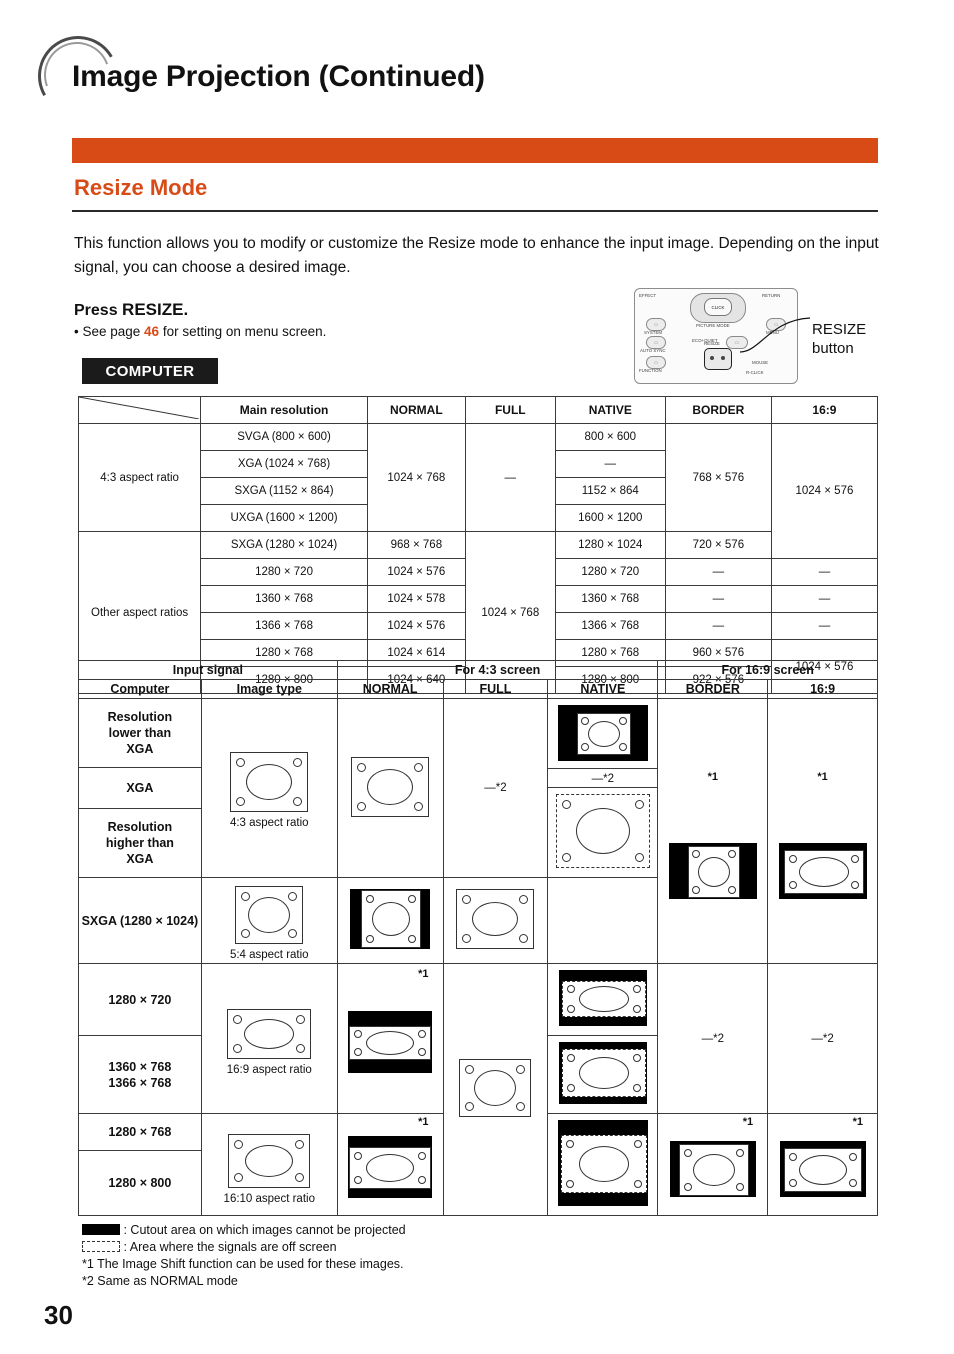 This screenshot has width=954, height=1354. I want to click on cell-native: —, so click(610, 464).